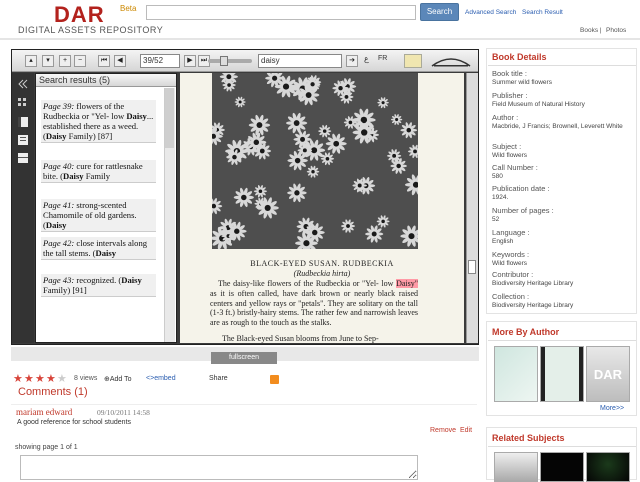  I want to click on view-count: 8 views, so click(86, 378).